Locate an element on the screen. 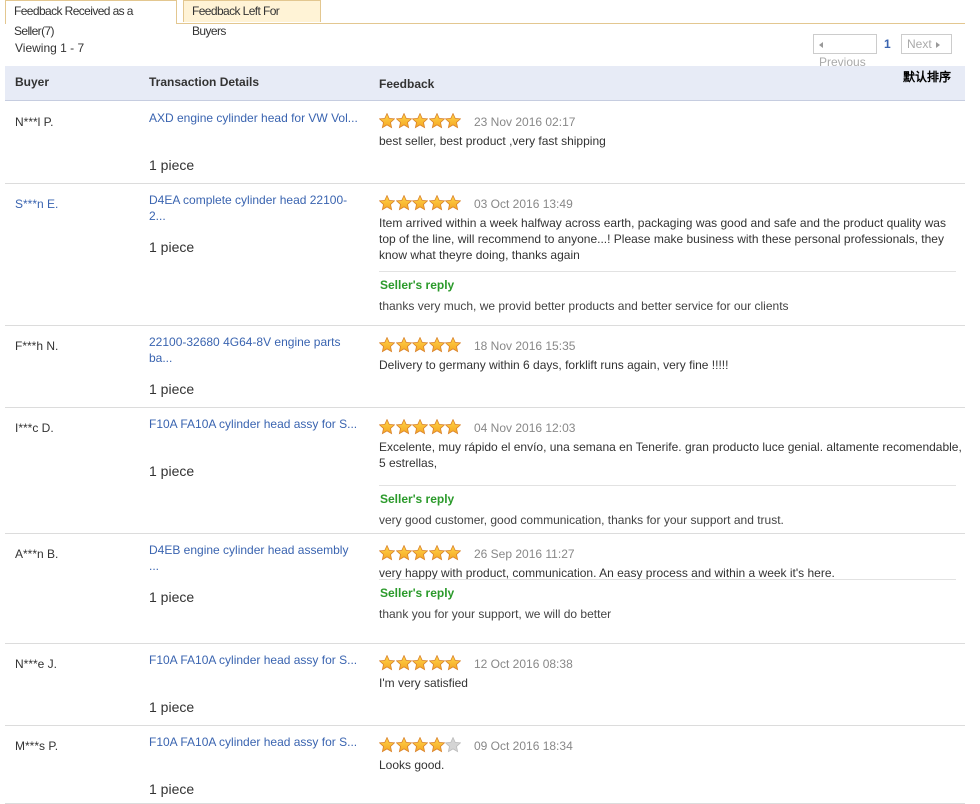 The image size is (980, 804). tab-feedback-received: Feedback Received as a Seller(7) is located at coordinates (91, 19).